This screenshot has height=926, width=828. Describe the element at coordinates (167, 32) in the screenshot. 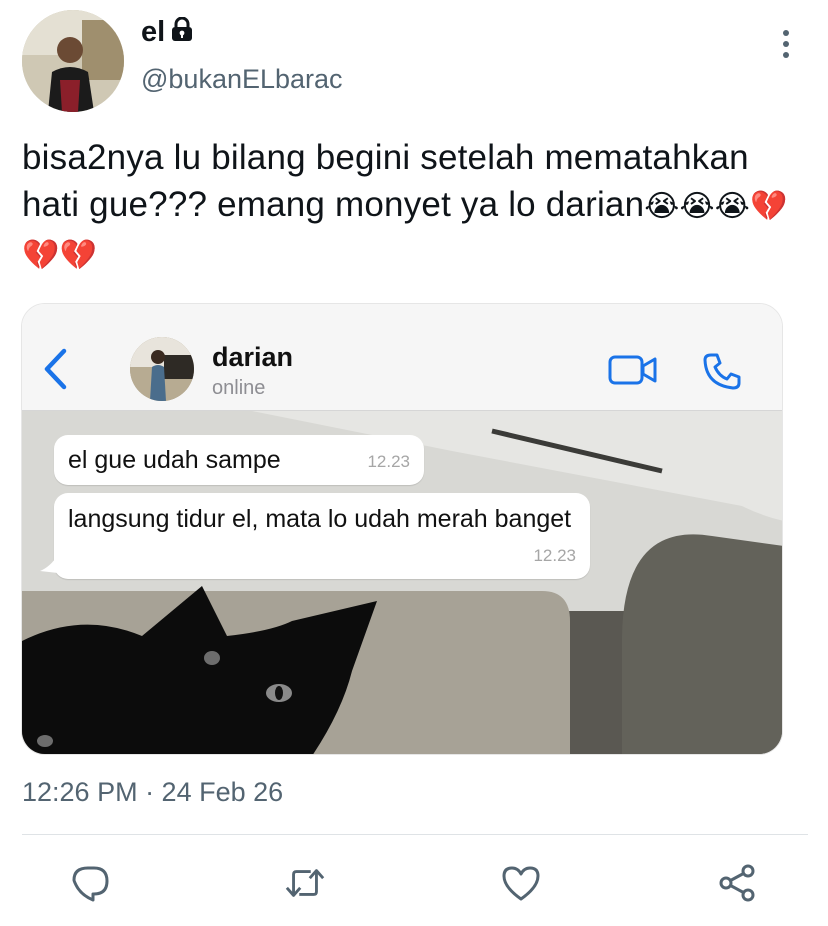

I see `display-name: el` at that location.